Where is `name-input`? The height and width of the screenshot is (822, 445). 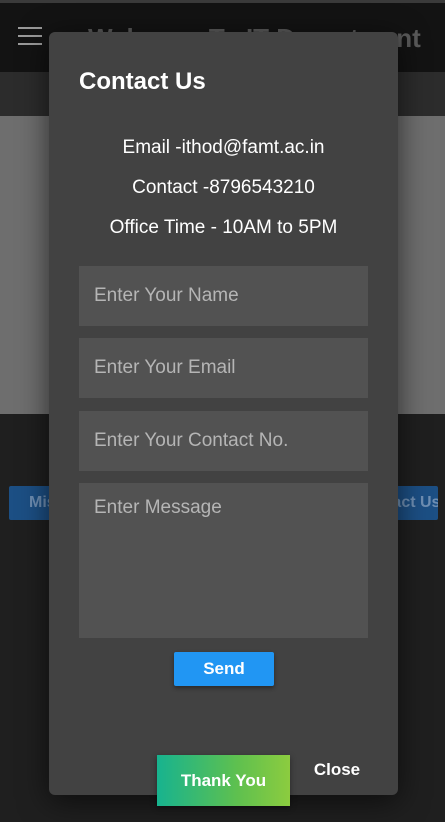 name-input is located at coordinates (223, 296).